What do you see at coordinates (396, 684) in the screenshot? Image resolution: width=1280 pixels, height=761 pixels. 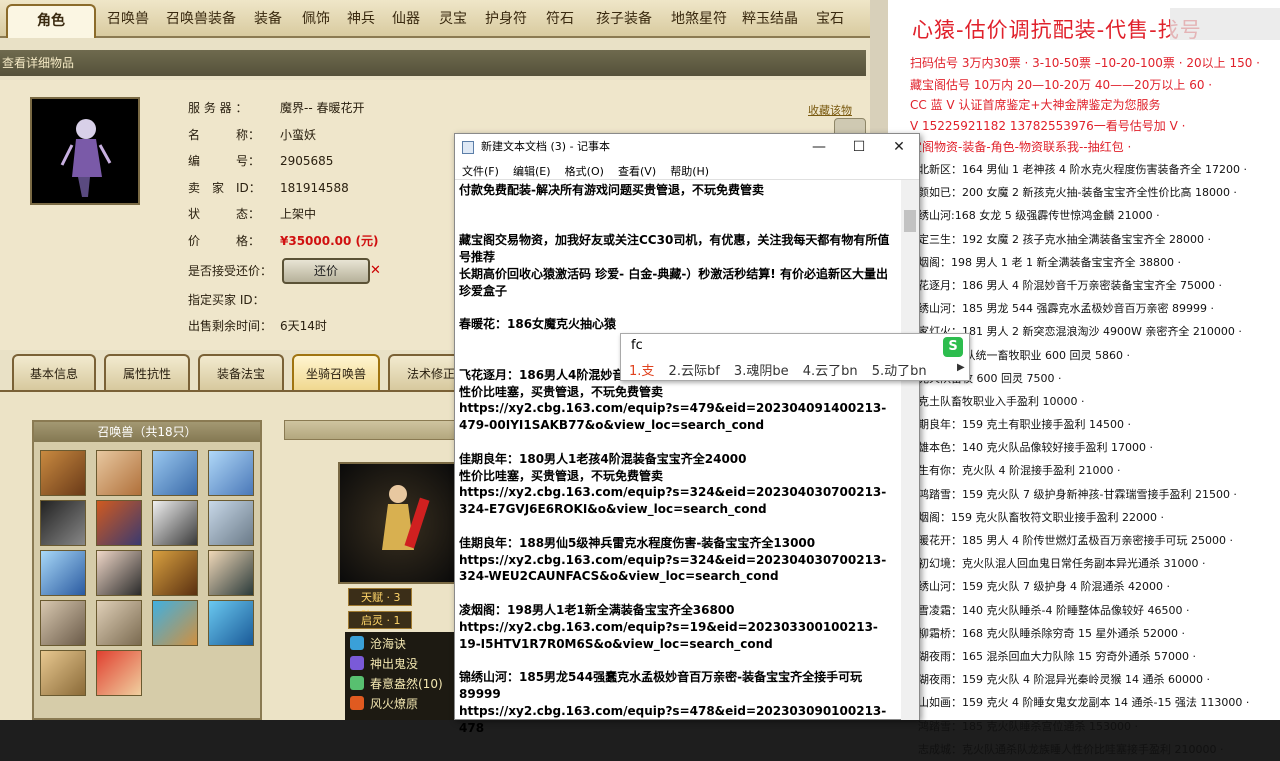 I see `skill-item: 春意盎然(10)` at bounding box center [396, 684].